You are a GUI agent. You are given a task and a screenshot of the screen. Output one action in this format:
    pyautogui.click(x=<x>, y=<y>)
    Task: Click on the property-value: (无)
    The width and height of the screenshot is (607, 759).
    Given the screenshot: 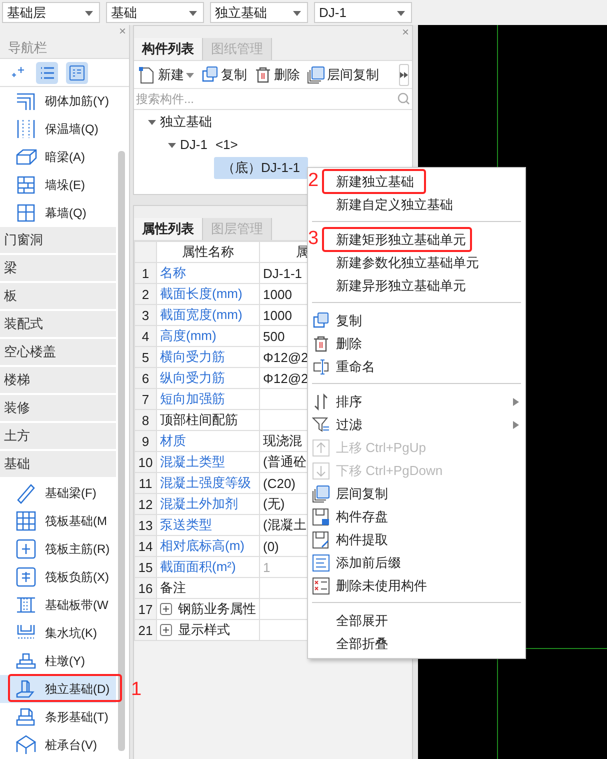 What is the action you would take?
    pyautogui.click(x=274, y=503)
    